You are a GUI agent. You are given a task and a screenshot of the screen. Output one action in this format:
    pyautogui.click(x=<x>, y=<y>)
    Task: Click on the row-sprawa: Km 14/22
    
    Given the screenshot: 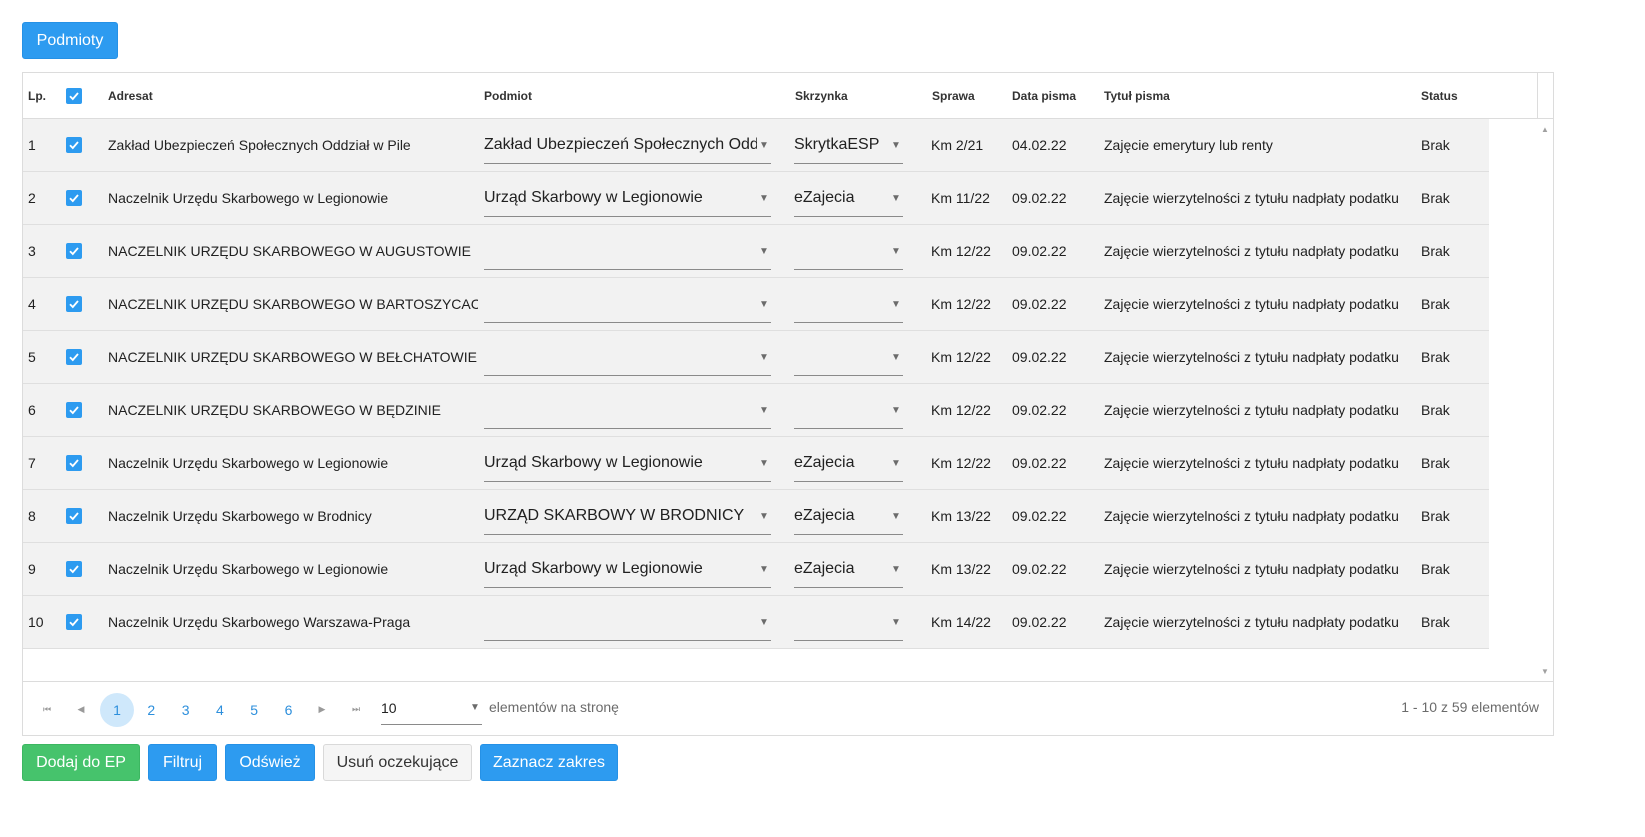 What is the action you would take?
    pyautogui.click(x=961, y=622)
    